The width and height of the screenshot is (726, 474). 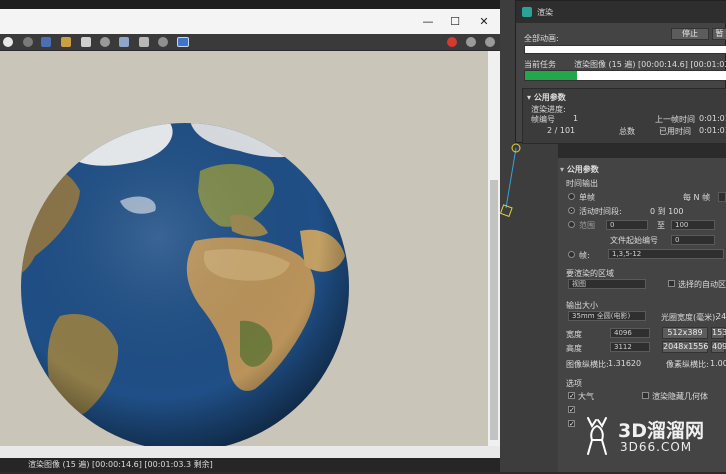 I want to click on single-frame-label: 单帧, so click(x=587, y=197).